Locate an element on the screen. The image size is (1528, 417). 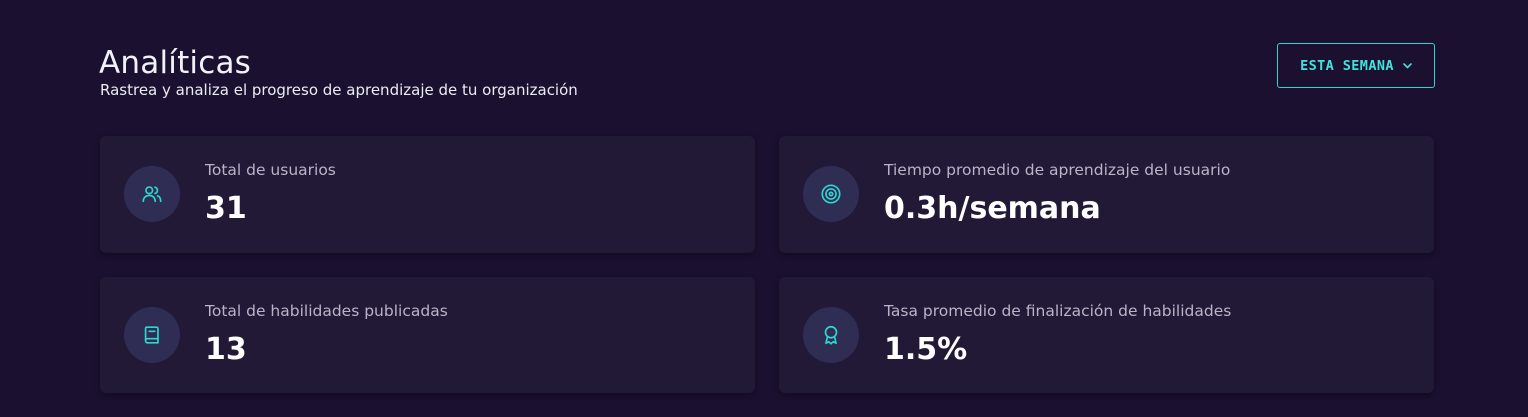
target-icon is located at coordinates (831, 194).